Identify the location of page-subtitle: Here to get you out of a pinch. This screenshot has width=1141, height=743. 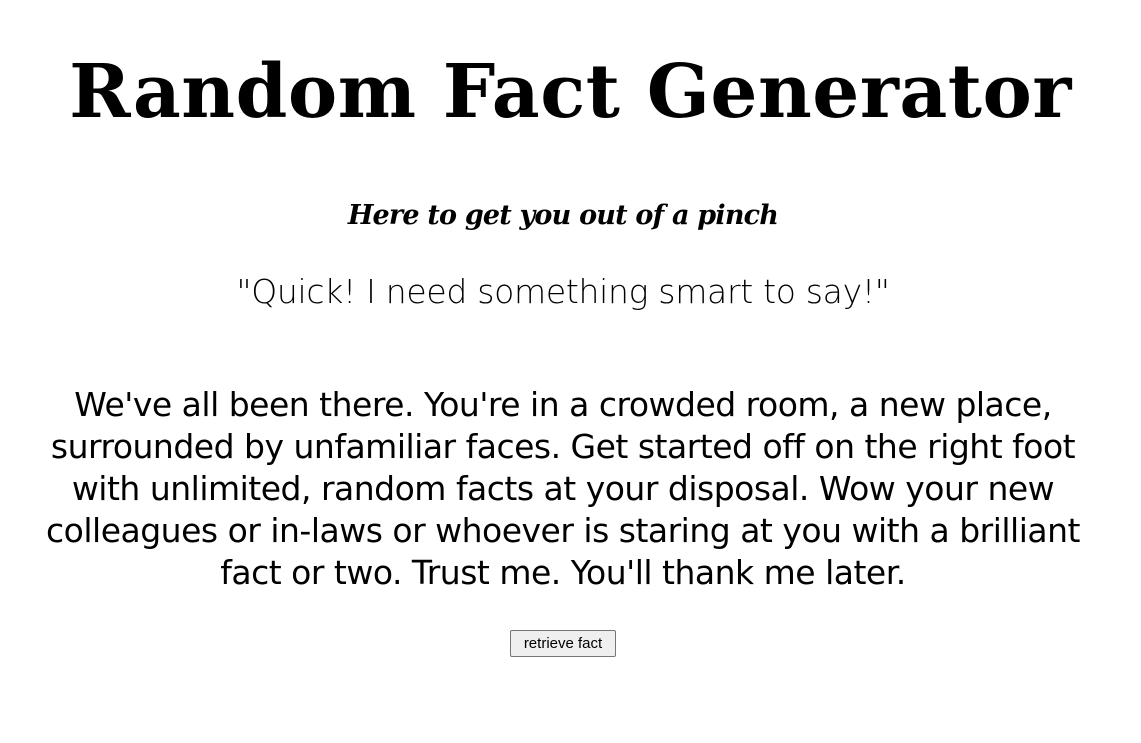
(563, 215).